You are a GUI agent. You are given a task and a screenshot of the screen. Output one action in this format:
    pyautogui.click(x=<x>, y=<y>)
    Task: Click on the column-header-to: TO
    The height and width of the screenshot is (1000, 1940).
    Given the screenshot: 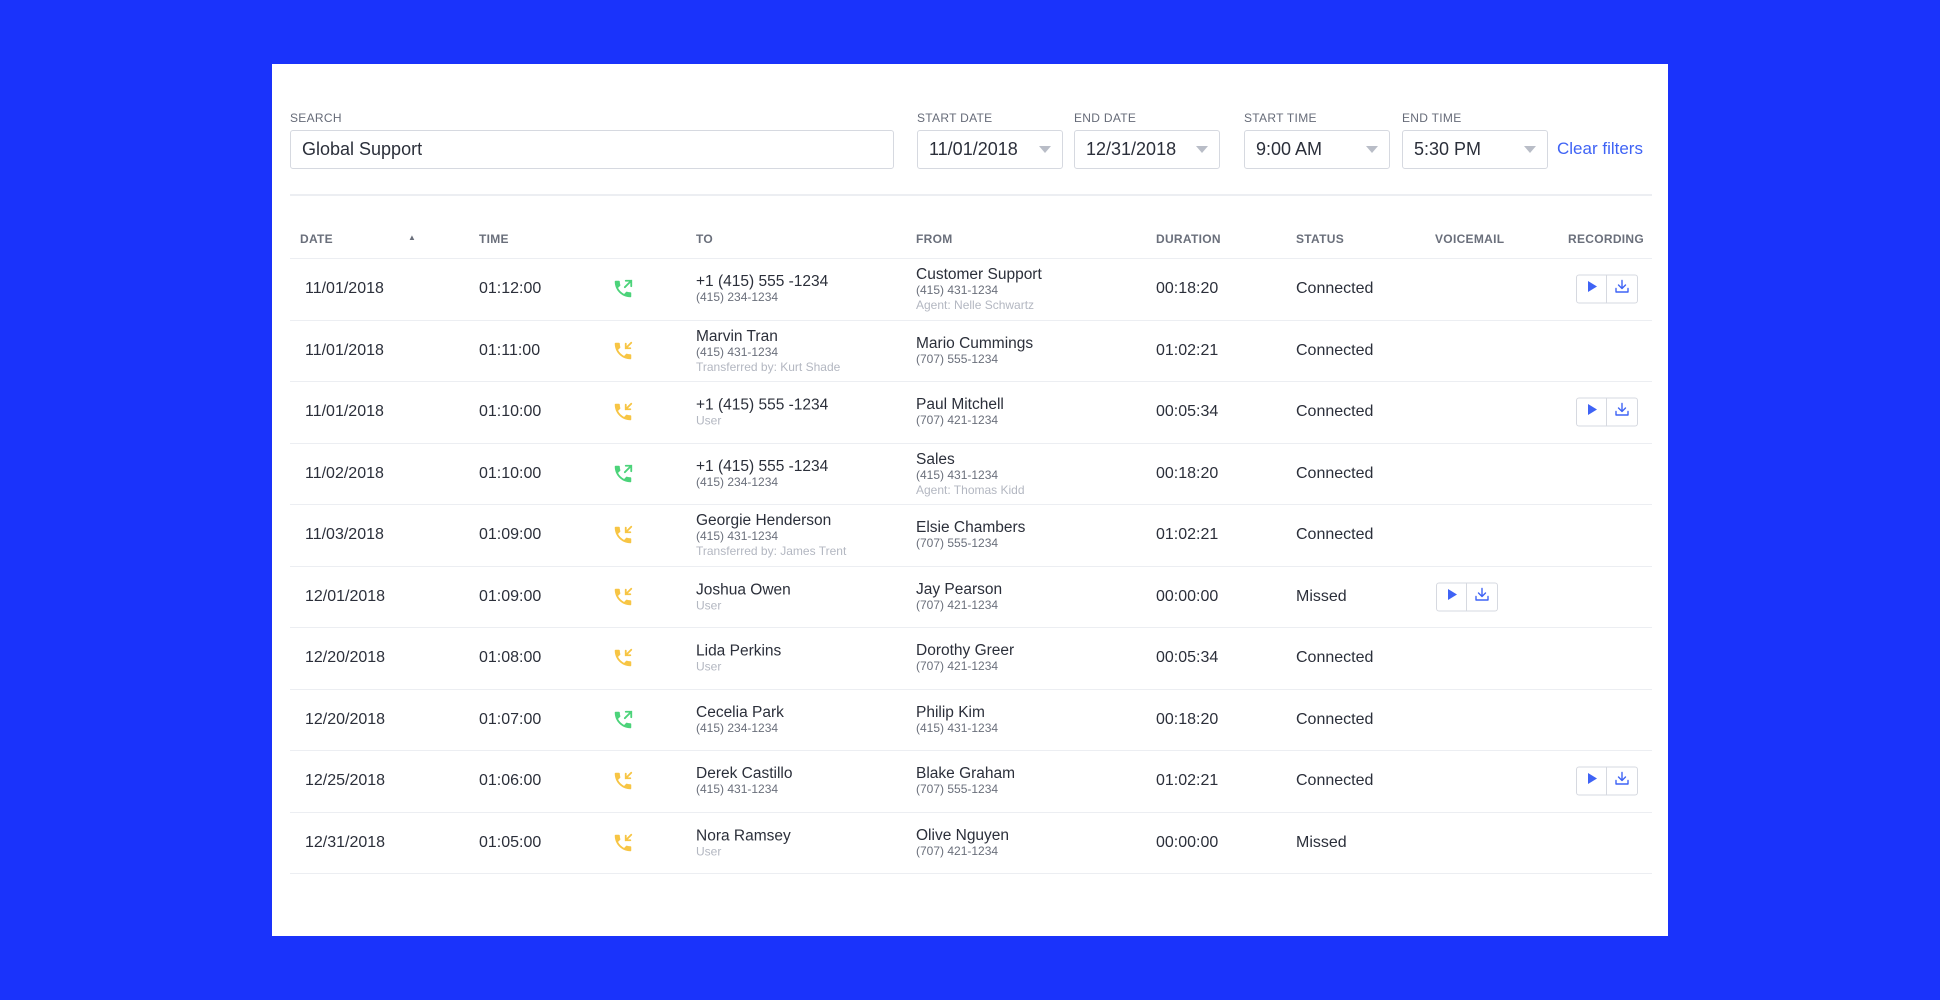 What is the action you would take?
    pyautogui.click(x=704, y=239)
    